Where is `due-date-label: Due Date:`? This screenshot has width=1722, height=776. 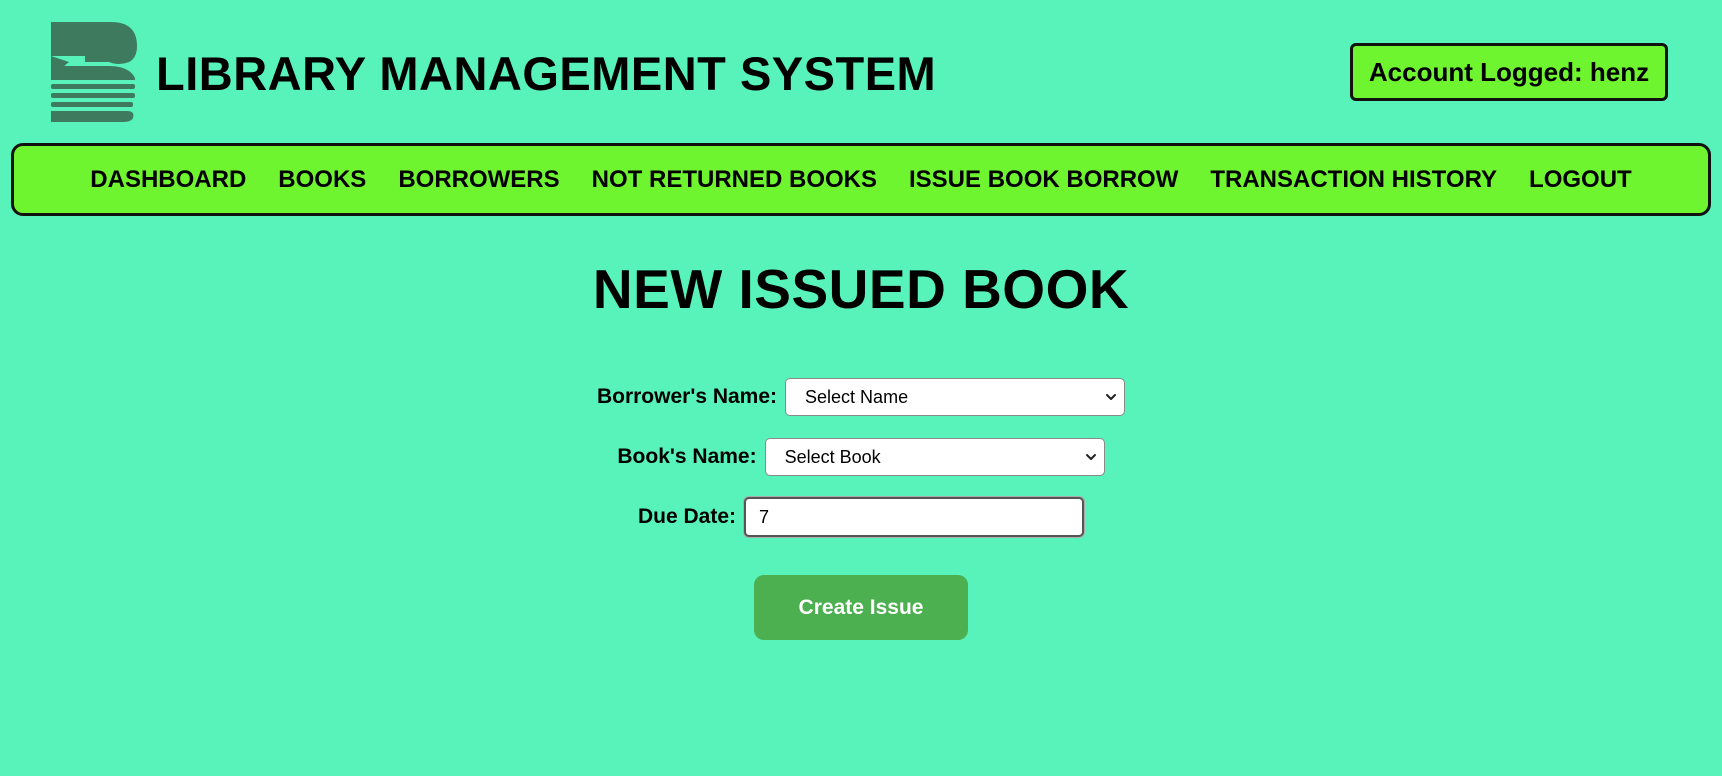 due-date-label: Due Date: is located at coordinates (687, 516).